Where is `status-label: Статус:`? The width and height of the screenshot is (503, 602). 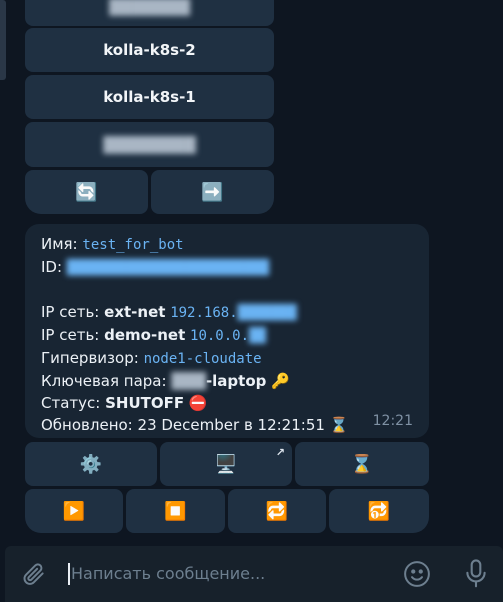 status-label: Статус: is located at coordinates (71, 403).